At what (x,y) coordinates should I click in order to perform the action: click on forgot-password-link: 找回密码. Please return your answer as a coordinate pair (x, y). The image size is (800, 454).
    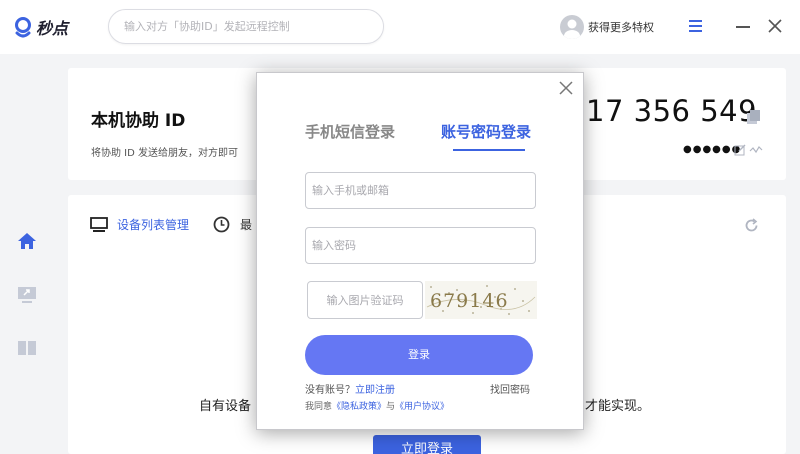
    Looking at the image, I should click on (510, 388).